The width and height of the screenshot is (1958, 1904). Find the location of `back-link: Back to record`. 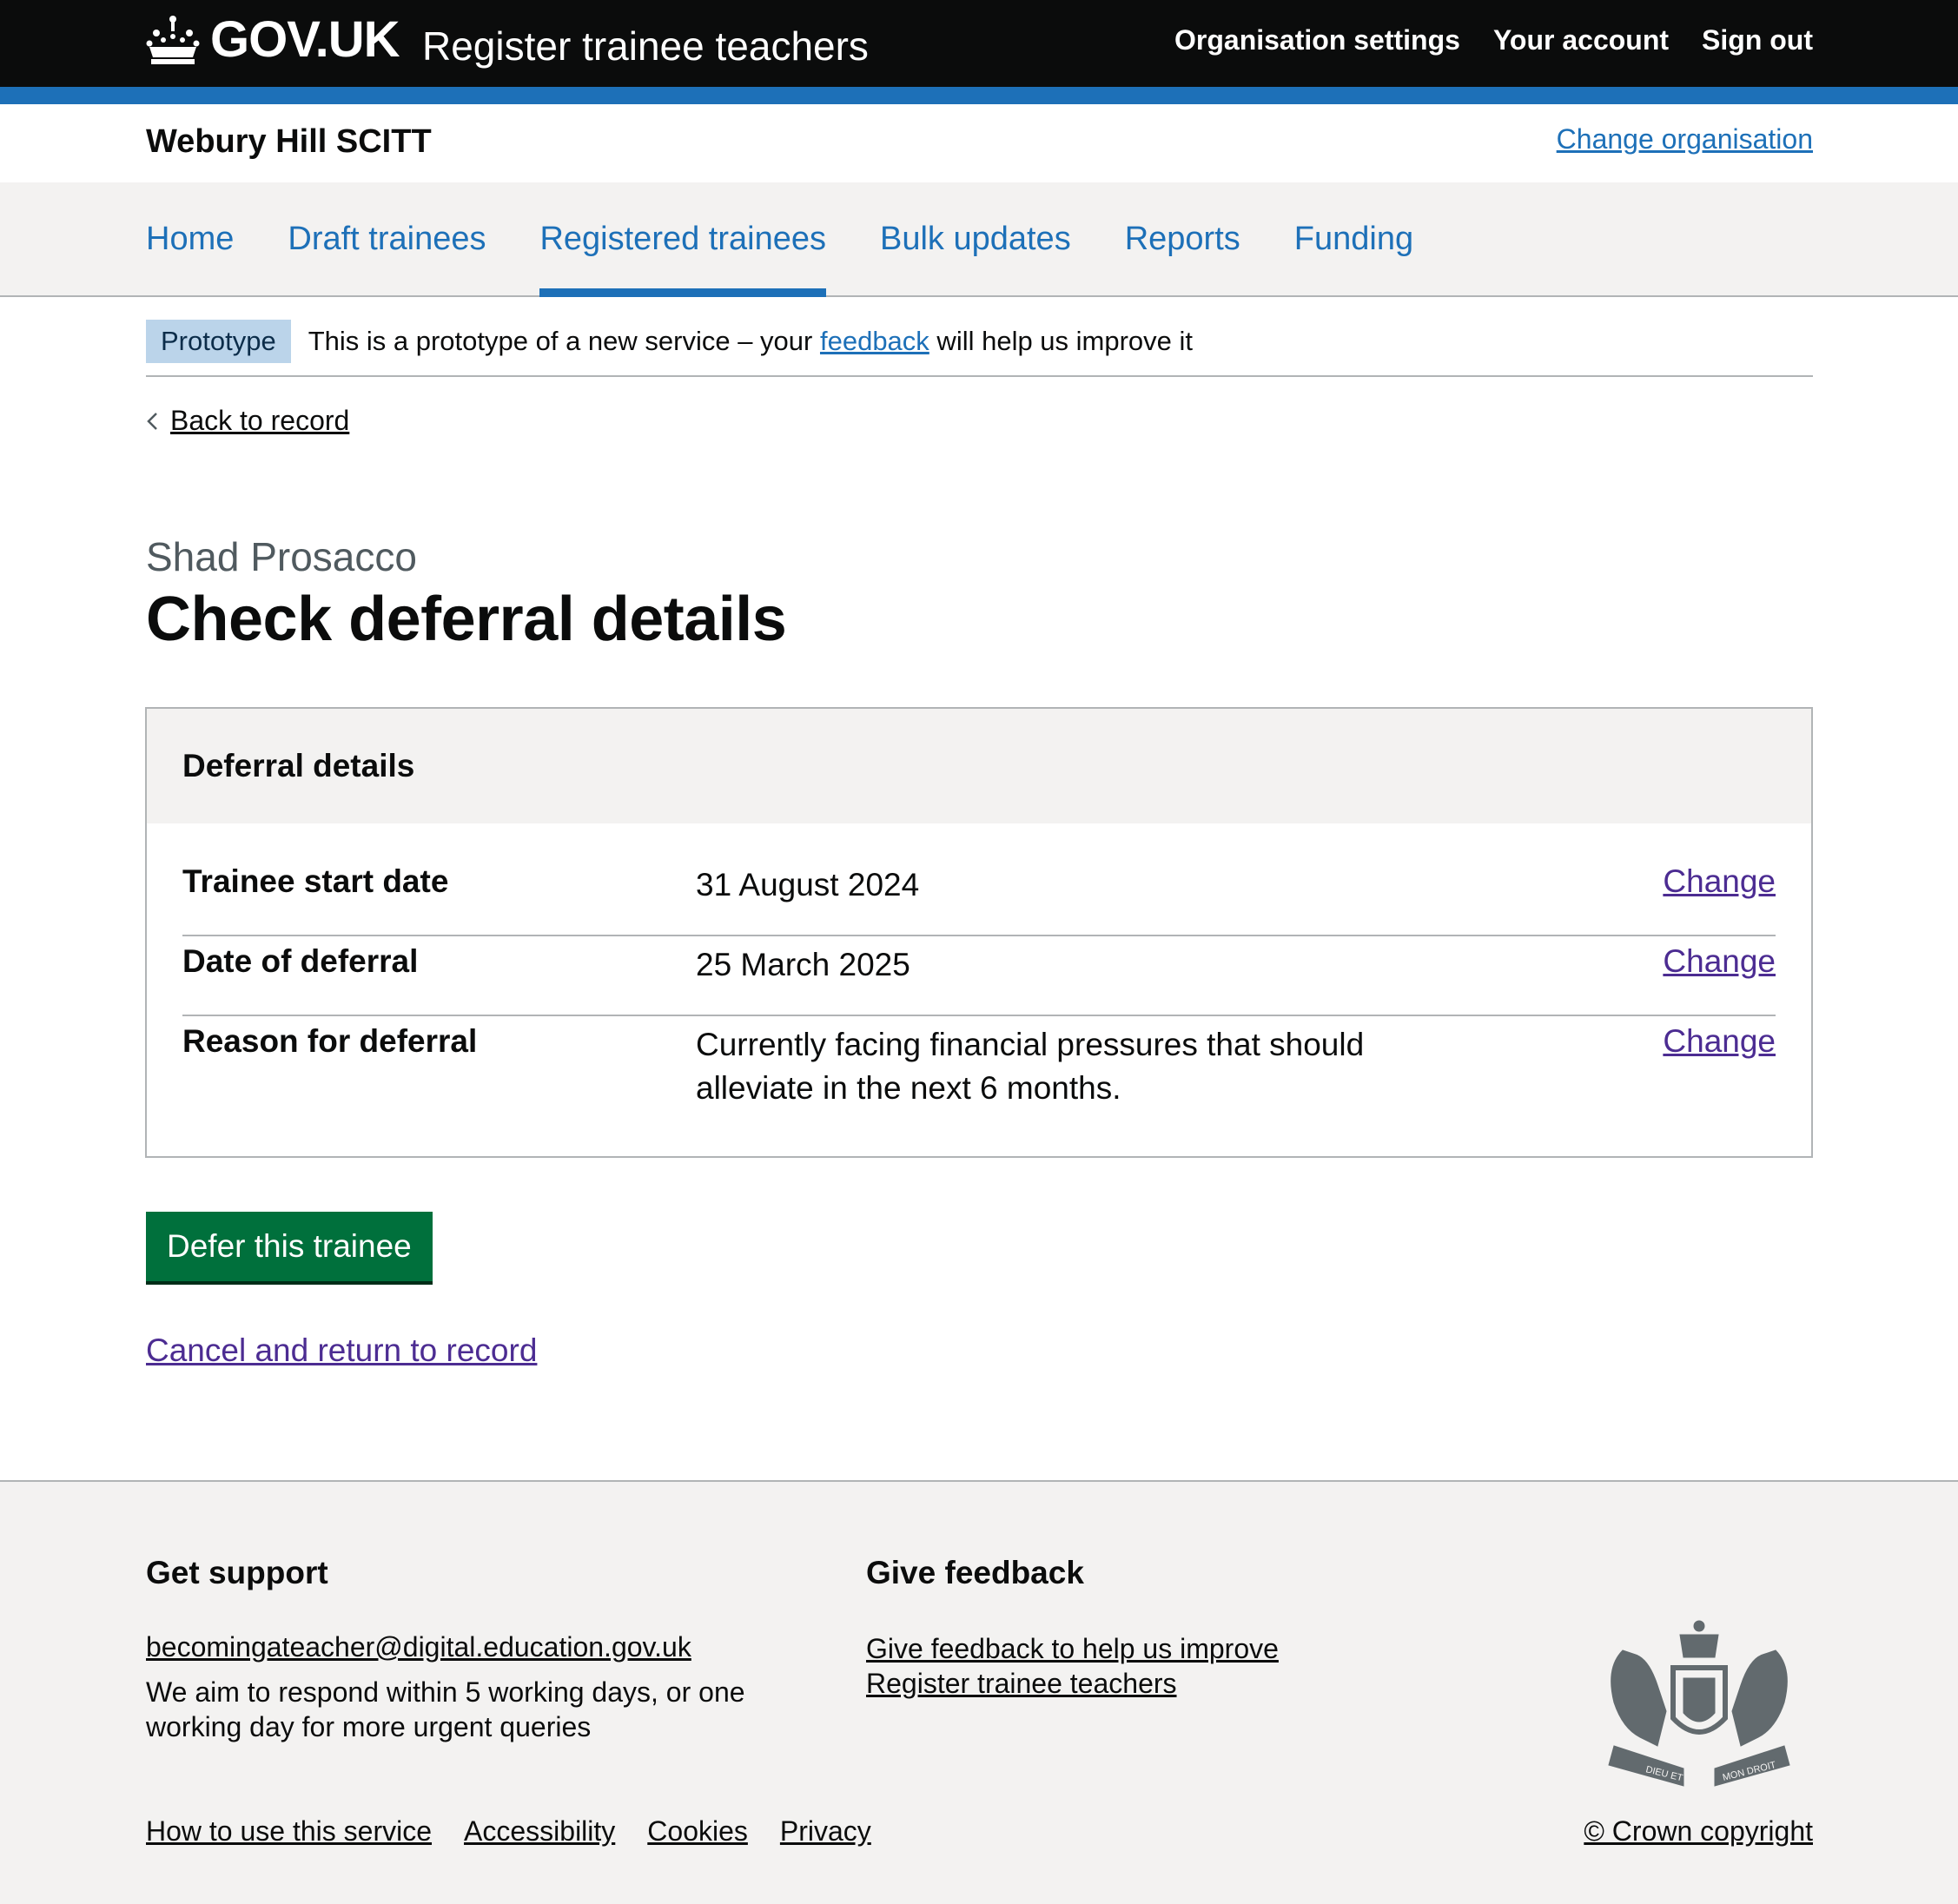

back-link: Back to record is located at coordinates (247, 421).